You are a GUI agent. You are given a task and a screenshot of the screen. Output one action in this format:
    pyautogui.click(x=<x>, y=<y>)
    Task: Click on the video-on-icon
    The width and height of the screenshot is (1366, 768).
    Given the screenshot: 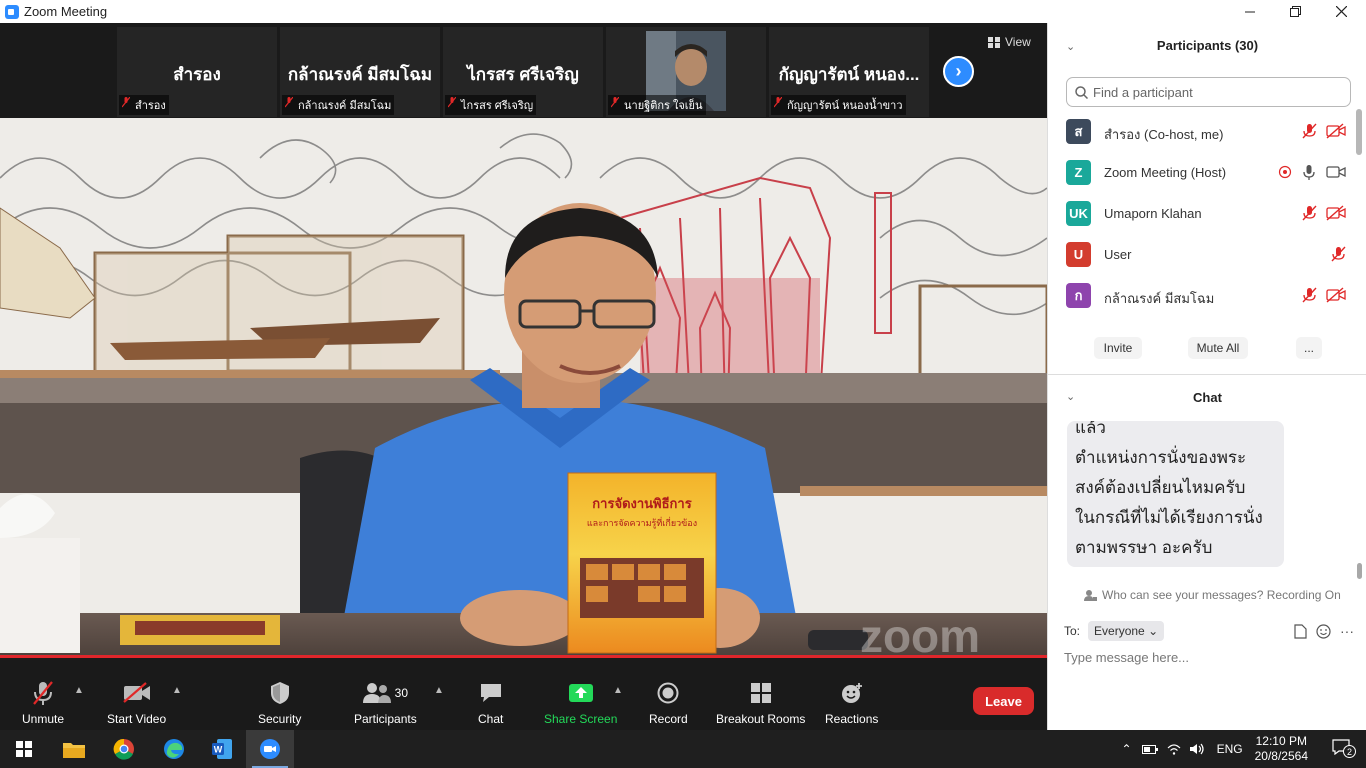 What is the action you would take?
    pyautogui.click(x=1336, y=172)
    